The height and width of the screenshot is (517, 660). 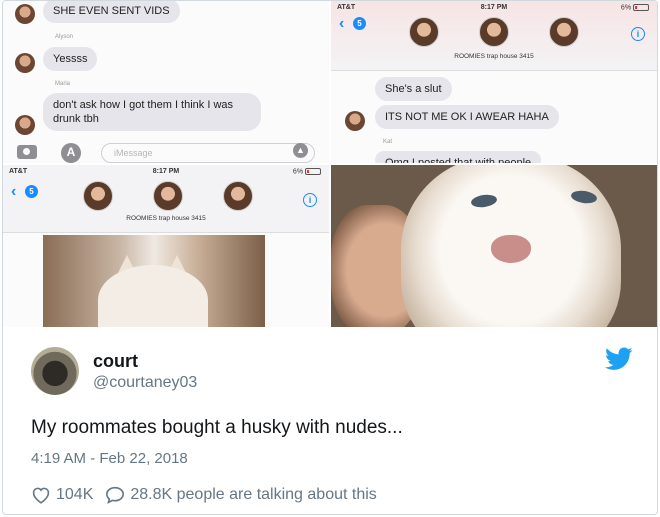 I want to click on message-composer: A iMessage ▲, so click(x=166, y=152).